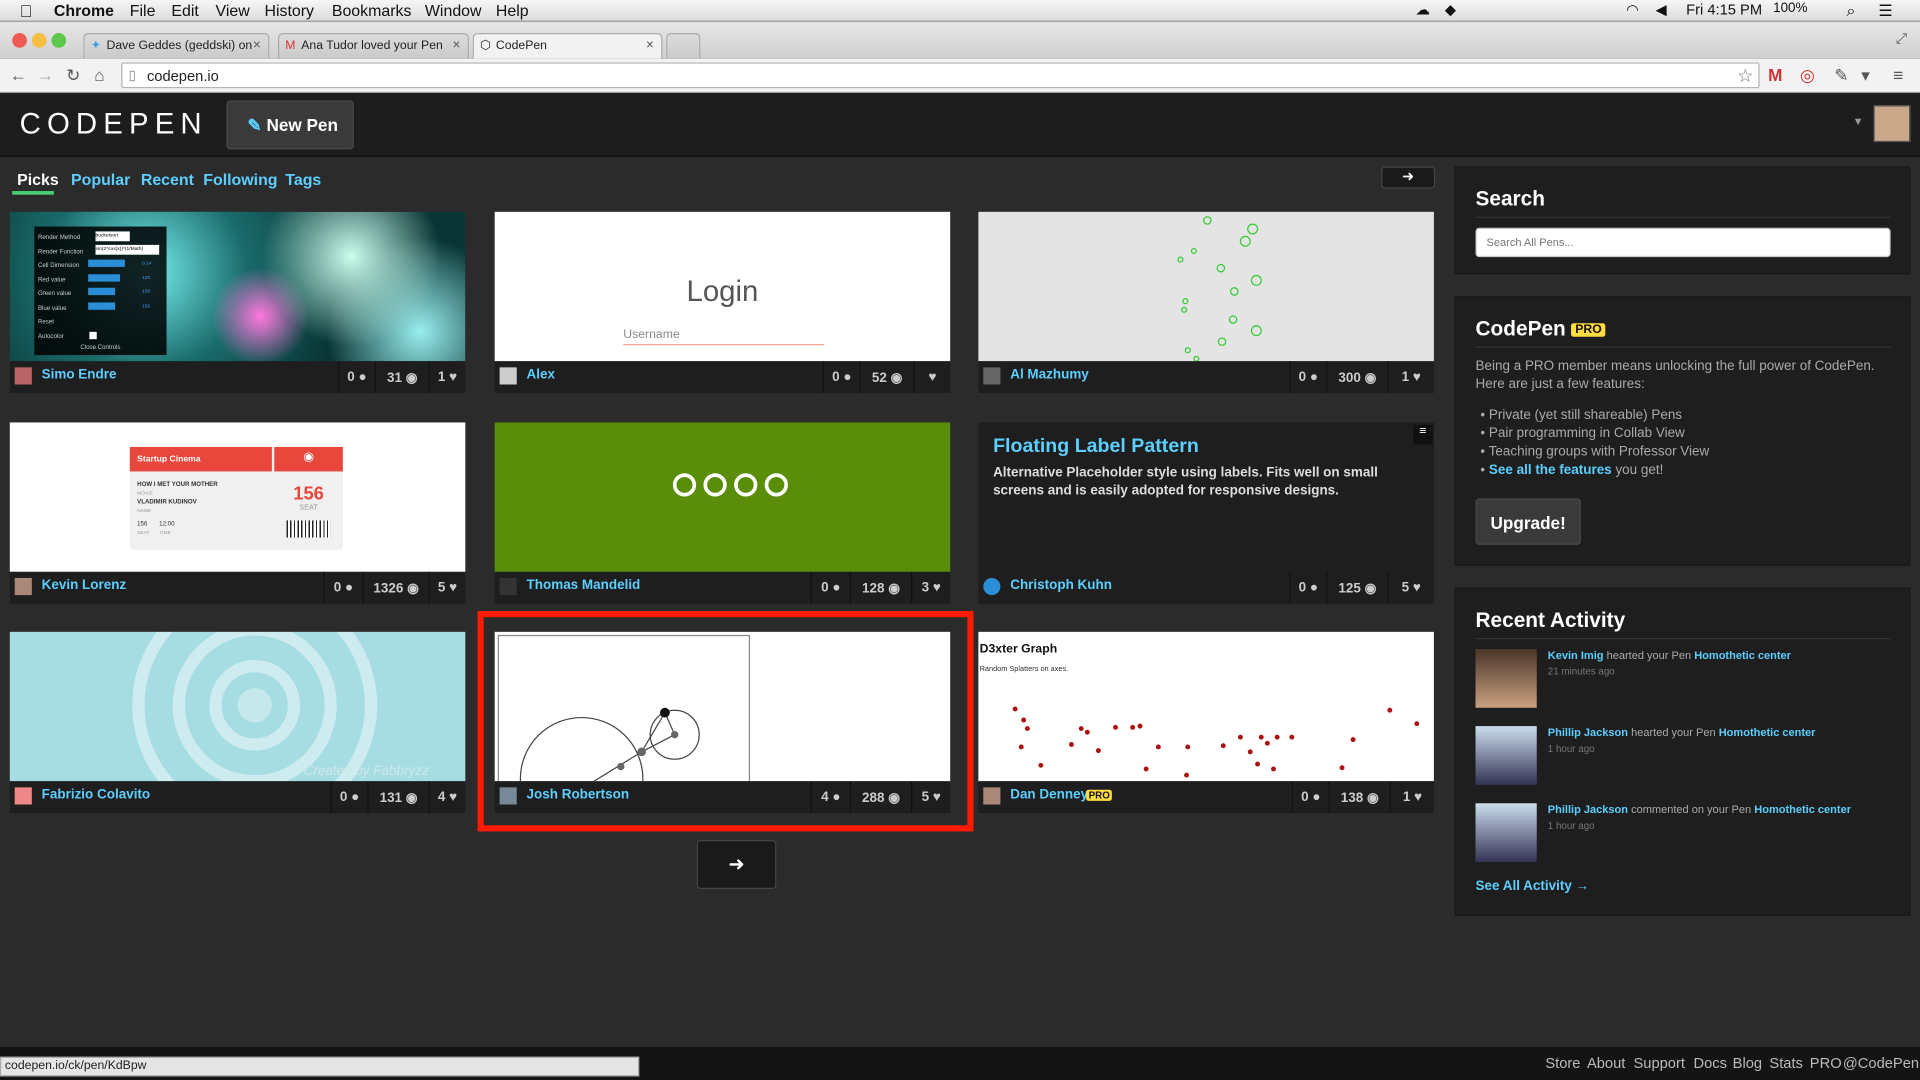 This screenshot has width=1920, height=1080. Describe the element at coordinates (578, 794) in the screenshot. I see `author-link: Josh Robertson` at that location.